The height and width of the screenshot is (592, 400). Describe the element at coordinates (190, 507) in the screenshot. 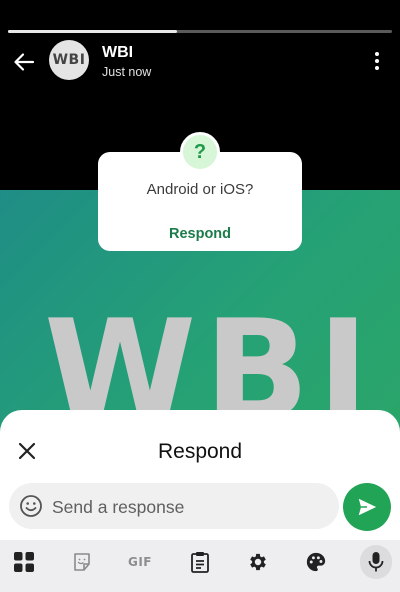

I see `response-input` at that location.